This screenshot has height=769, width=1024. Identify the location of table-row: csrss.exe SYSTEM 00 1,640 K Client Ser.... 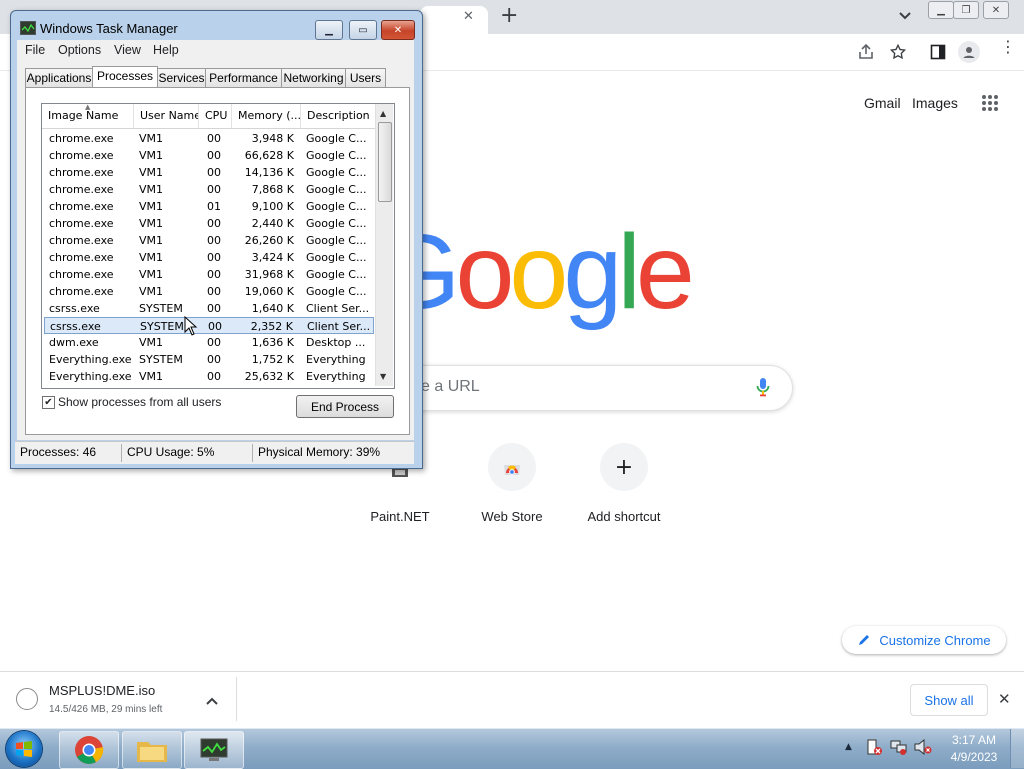
(209, 308).